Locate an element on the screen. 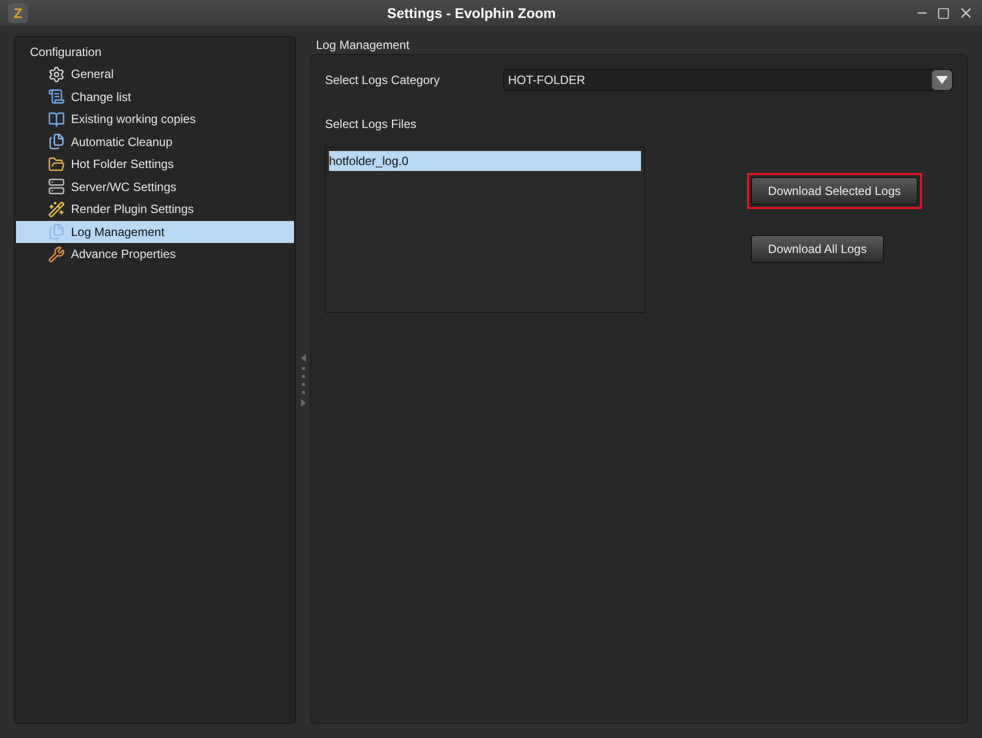 This screenshot has height=738, width=982. scroll-icon is located at coordinates (56, 97).